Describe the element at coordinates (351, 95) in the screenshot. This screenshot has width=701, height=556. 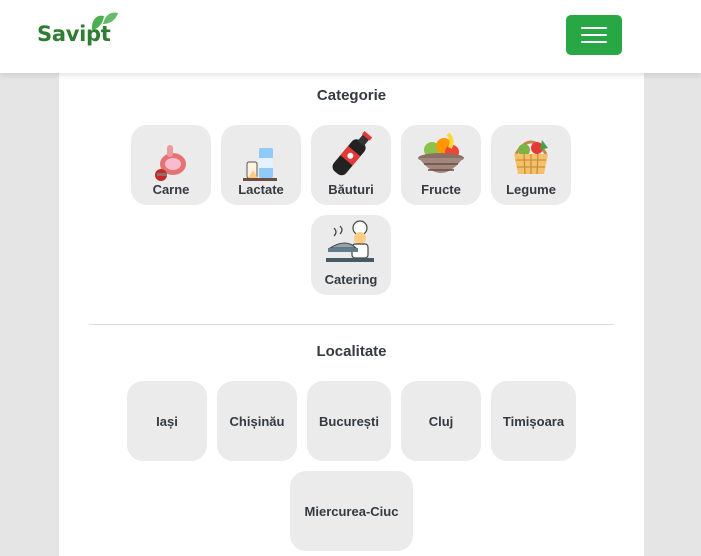
I see `category-section-title: Categorie` at that location.